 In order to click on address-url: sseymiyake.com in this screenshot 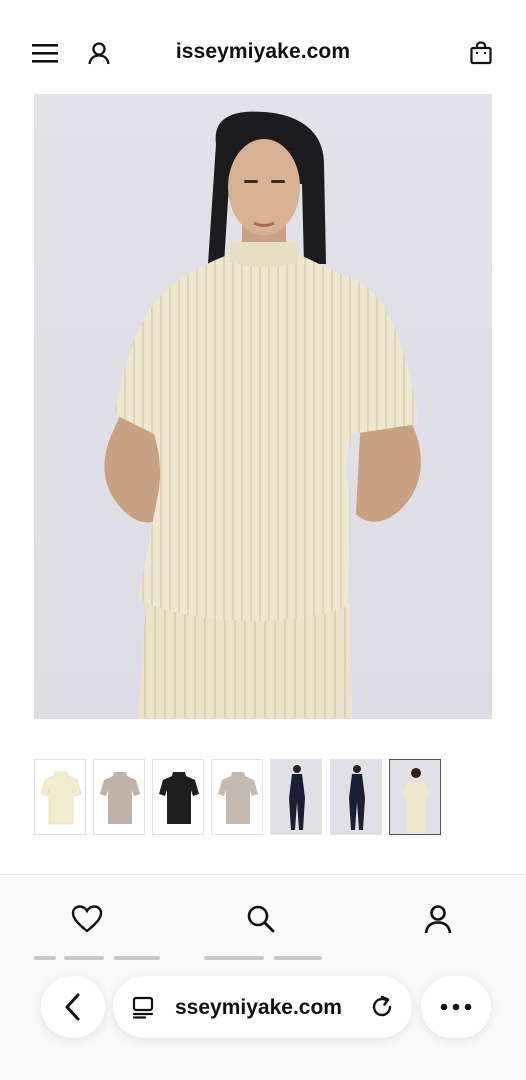, I will do `click(258, 1008)`.